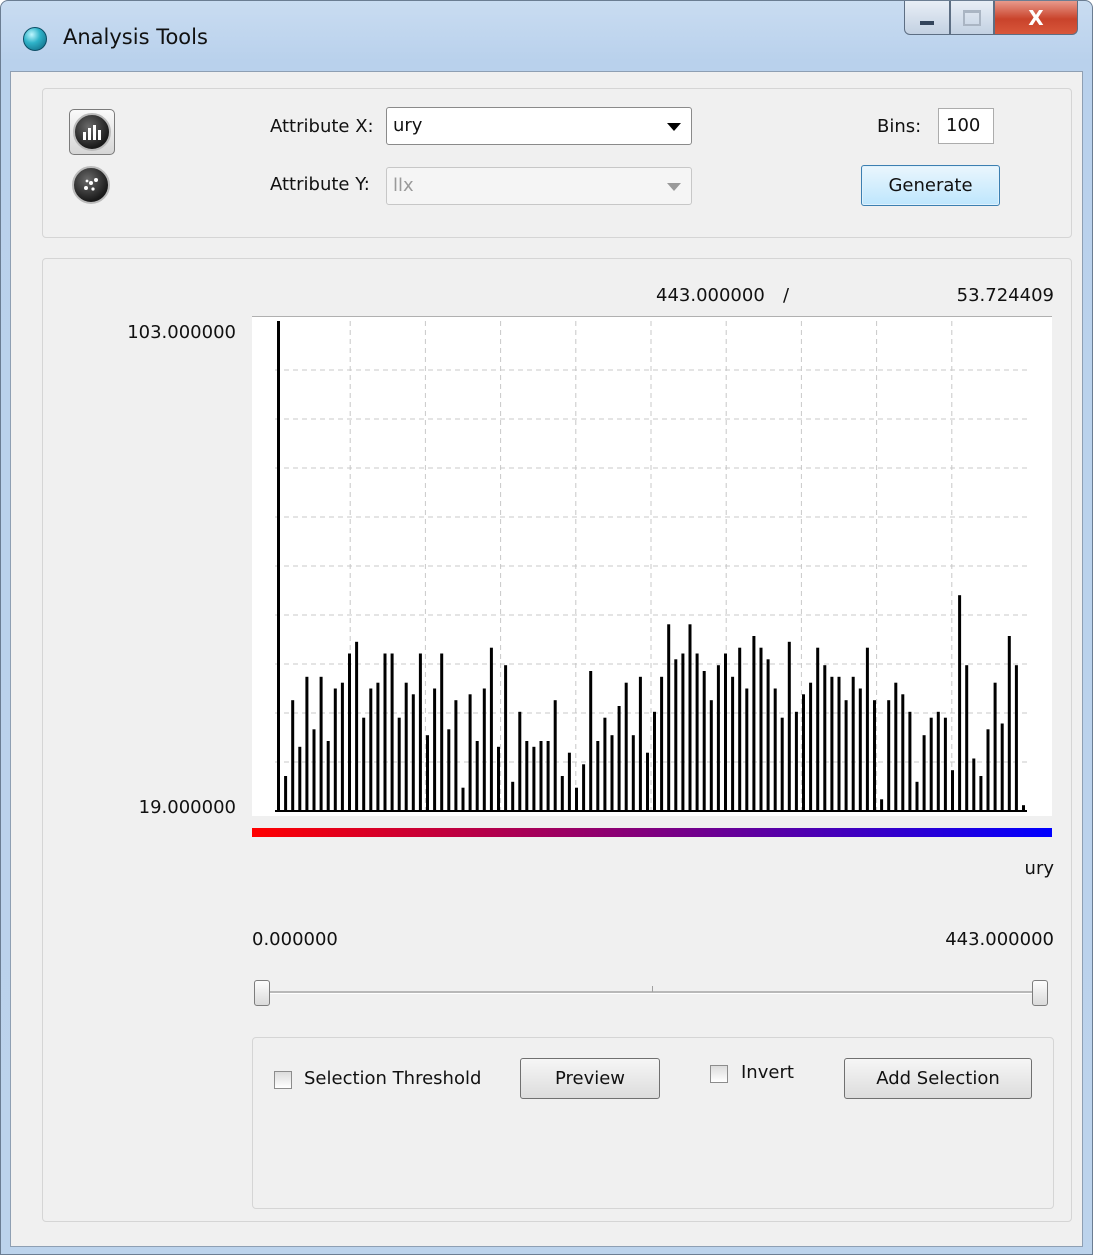 This screenshot has height=1255, width=1093. I want to click on range-slider-min-handle, so click(262, 993).